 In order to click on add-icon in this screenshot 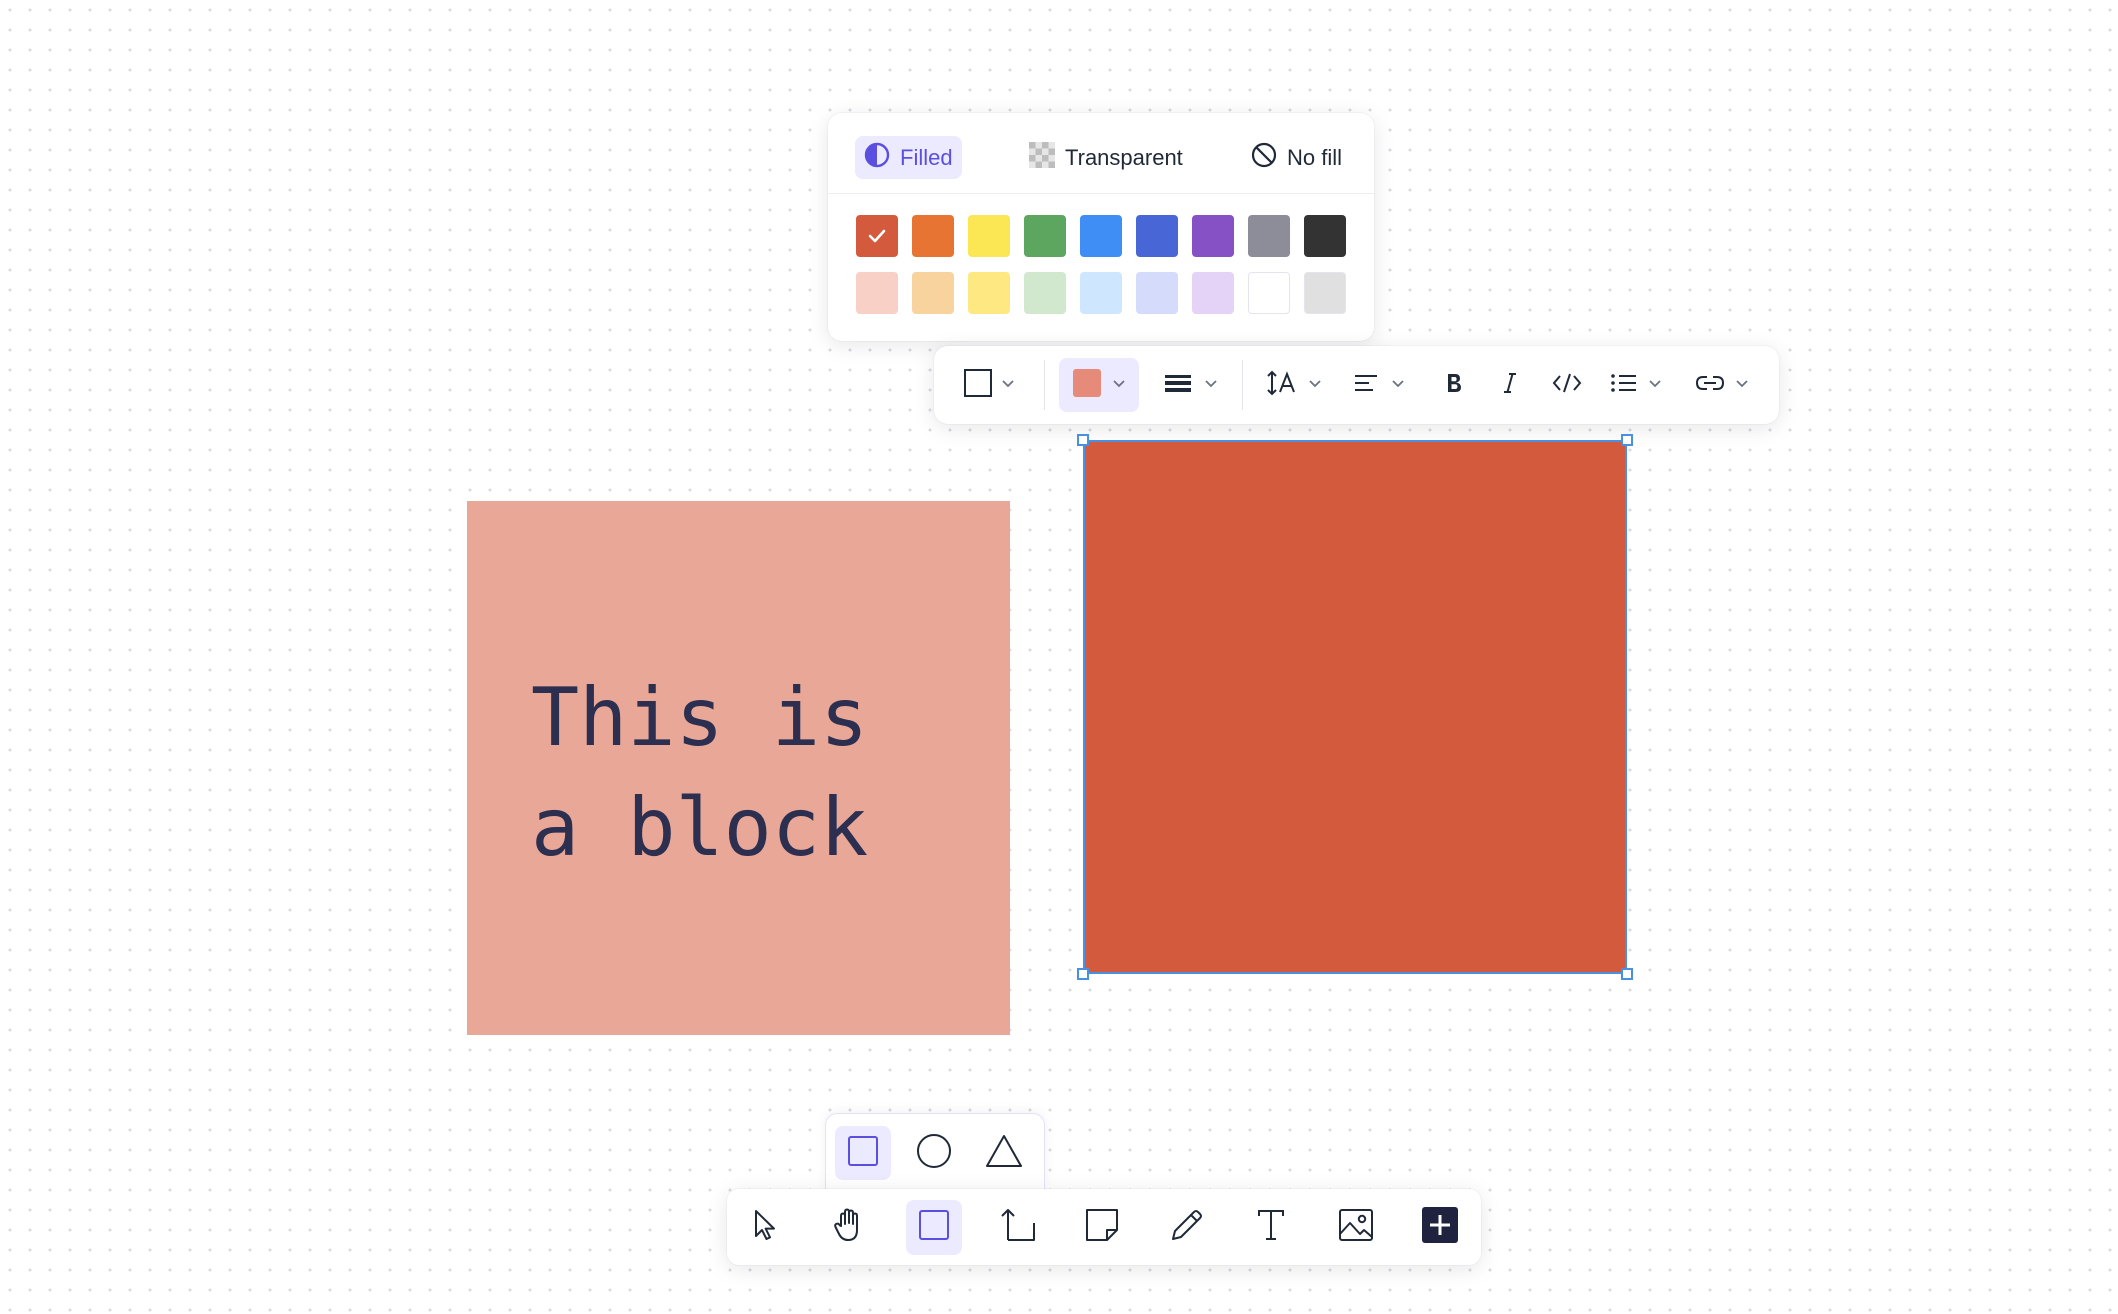, I will do `click(1440, 1227)`.